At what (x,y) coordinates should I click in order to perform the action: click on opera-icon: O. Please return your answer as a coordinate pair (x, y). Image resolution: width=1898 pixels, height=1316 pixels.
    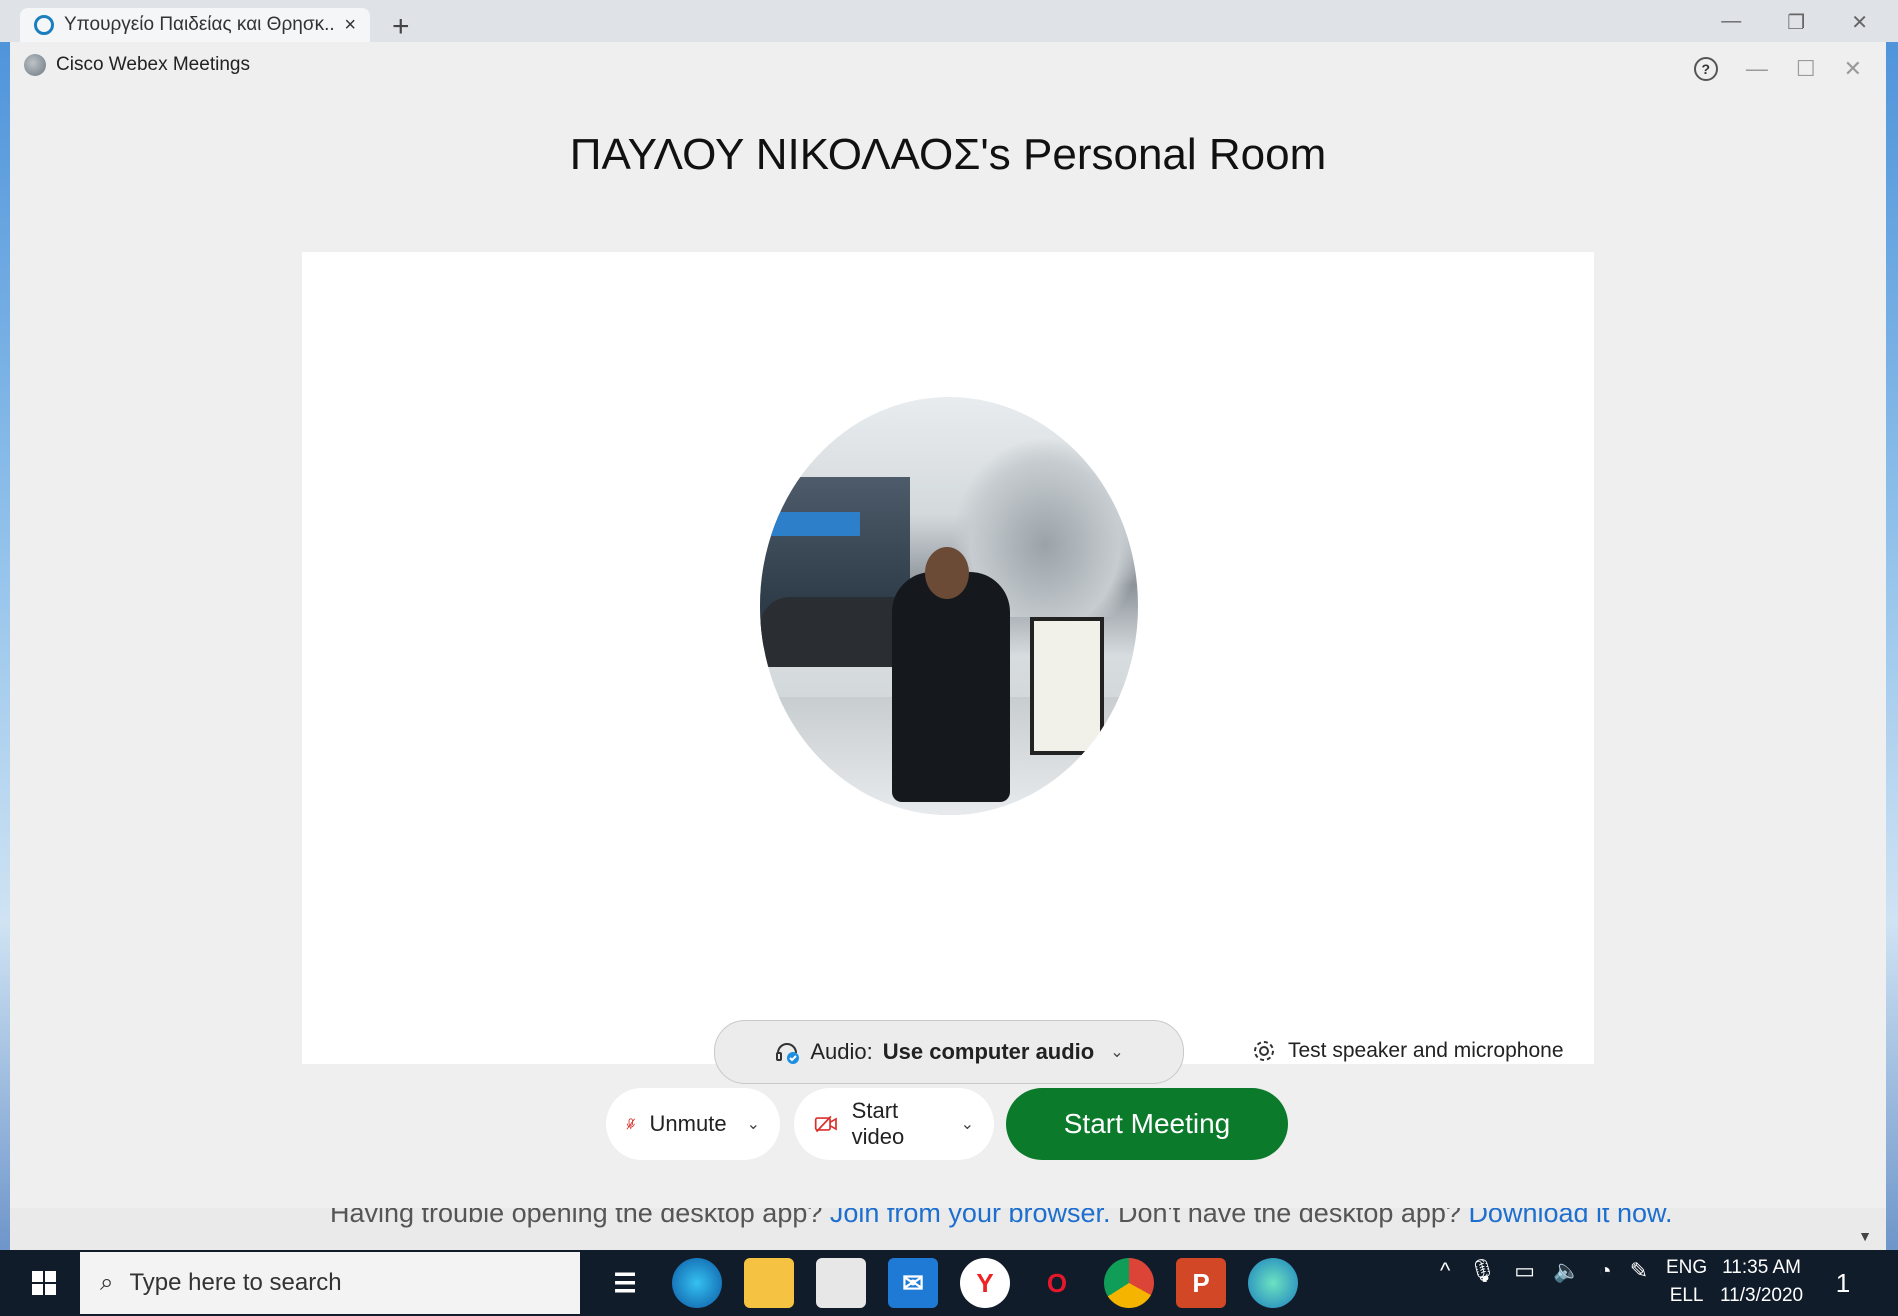
    Looking at the image, I should click on (1057, 1283).